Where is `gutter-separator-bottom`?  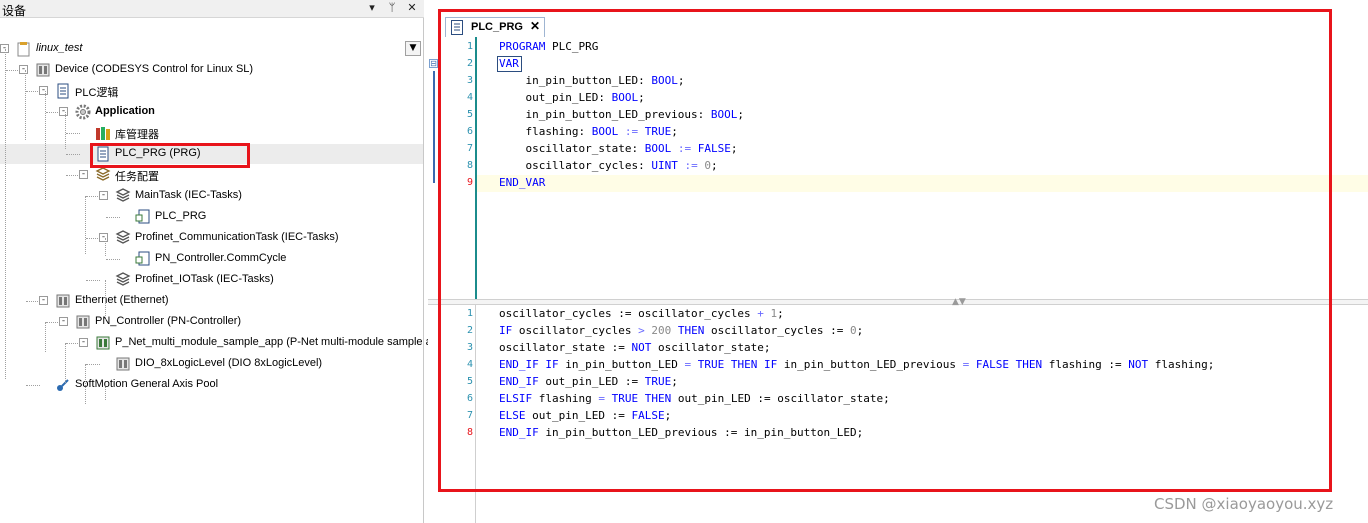
gutter-separator-bottom is located at coordinates (475, 414).